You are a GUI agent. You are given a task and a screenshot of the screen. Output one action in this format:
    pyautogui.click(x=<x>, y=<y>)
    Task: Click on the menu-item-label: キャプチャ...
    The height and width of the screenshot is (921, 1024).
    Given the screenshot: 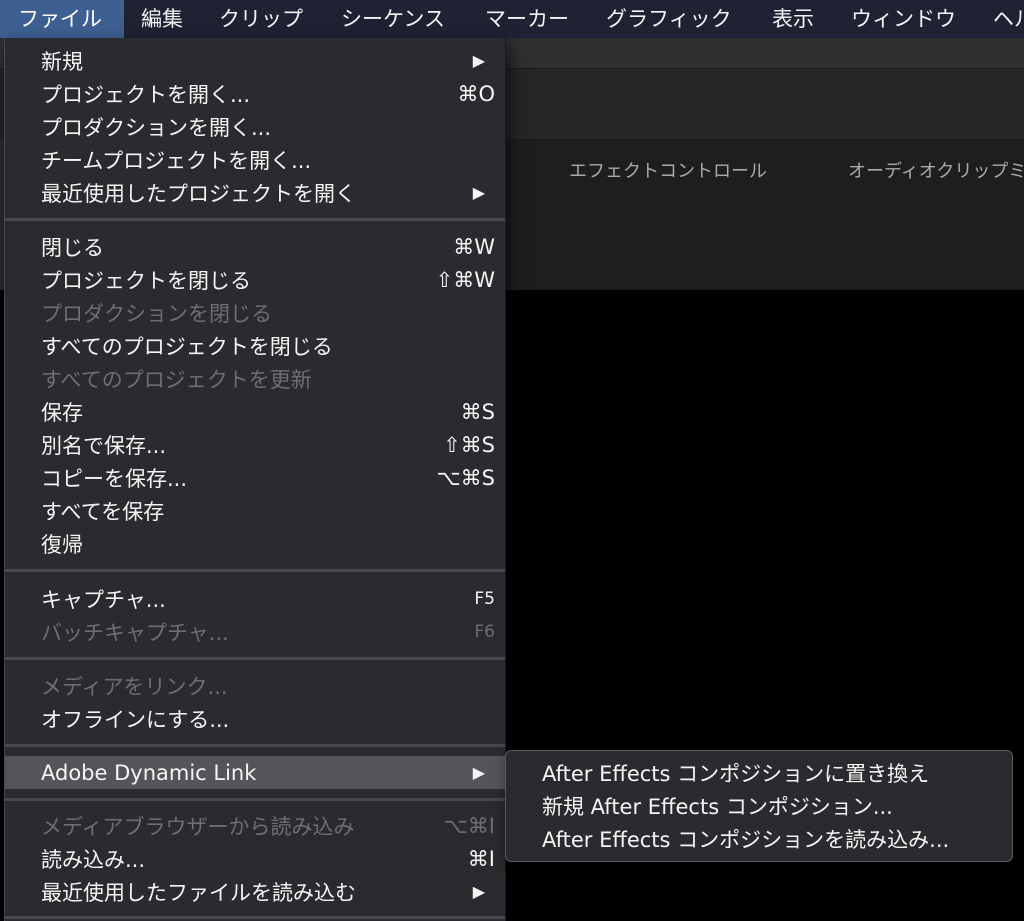 What is the action you would take?
    pyautogui.click(x=103, y=599)
    